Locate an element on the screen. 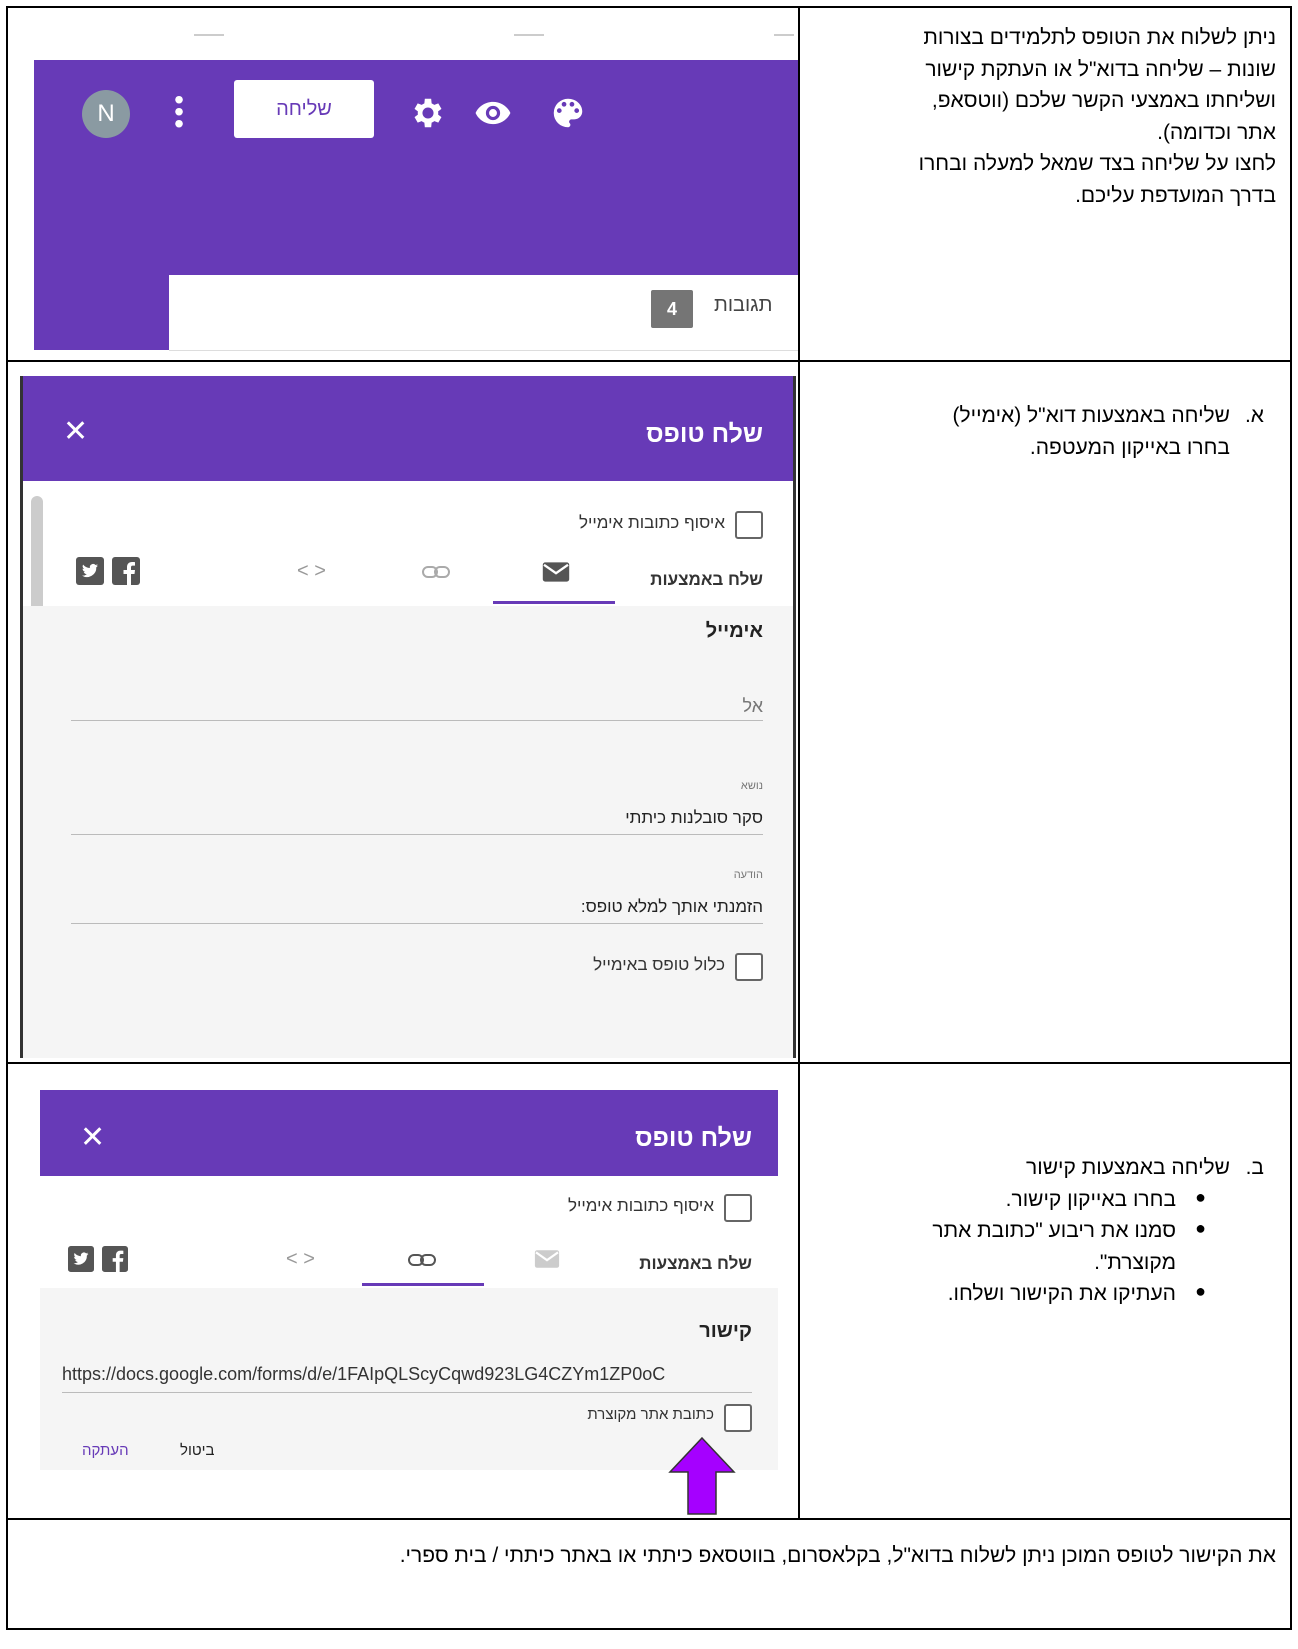 This screenshot has width=1298, height=1649. cancel-button: ביטול is located at coordinates (197, 1450).